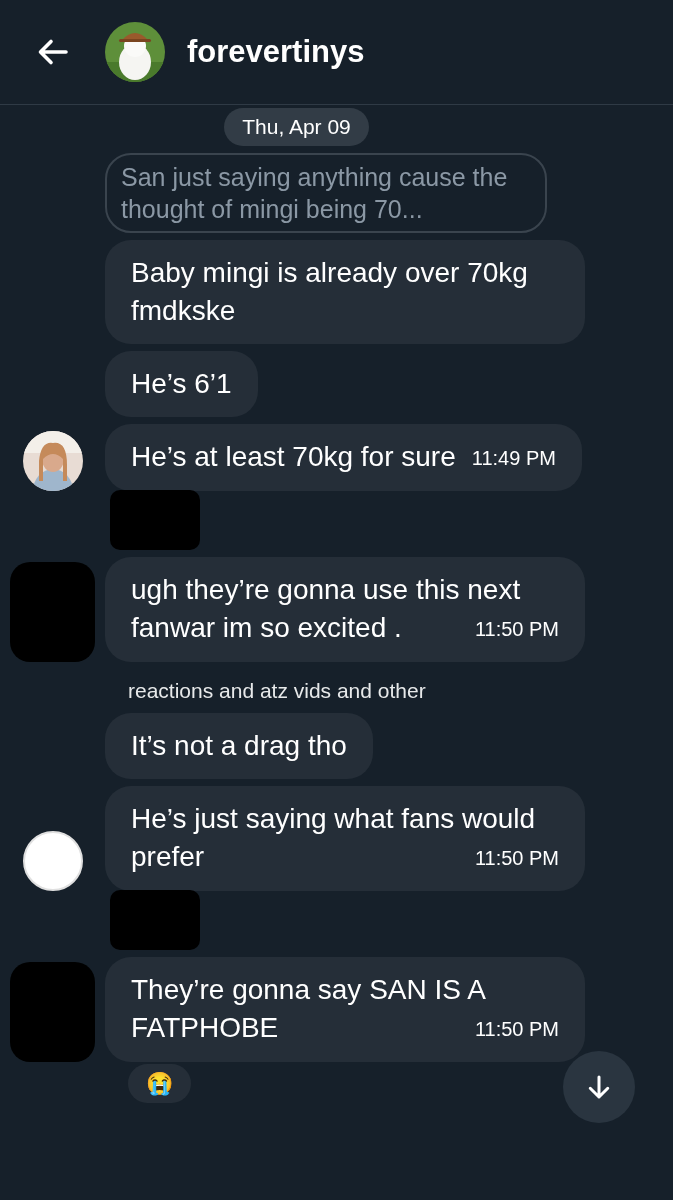 The width and height of the screenshot is (673, 1200). I want to click on message-bubble: They’re gonna say SAN IS A FATPHOBE 11:50 PM, so click(345, 1009).